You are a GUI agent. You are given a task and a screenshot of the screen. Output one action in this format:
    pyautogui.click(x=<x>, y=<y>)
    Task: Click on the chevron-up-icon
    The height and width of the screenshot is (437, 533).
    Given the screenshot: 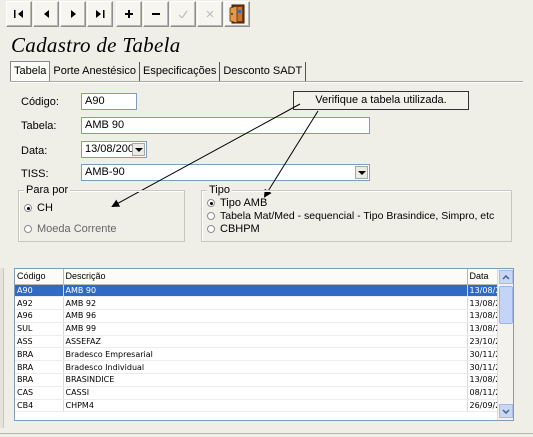 What is the action you would take?
    pyautogui.click(x=506, y=277)
    